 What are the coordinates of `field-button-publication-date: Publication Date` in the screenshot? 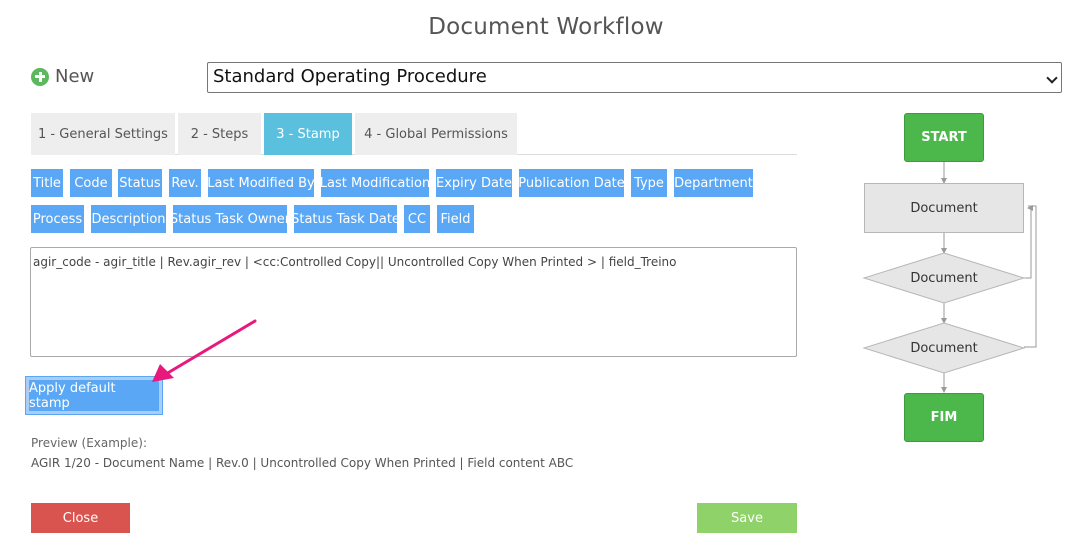 It's located at (571, 183).